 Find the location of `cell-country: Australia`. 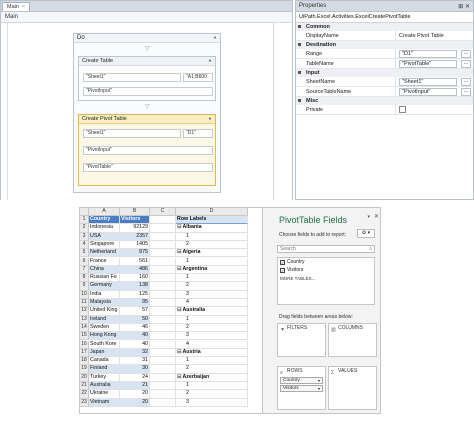

cell-country: Australia is located at coordinates (104, 386).